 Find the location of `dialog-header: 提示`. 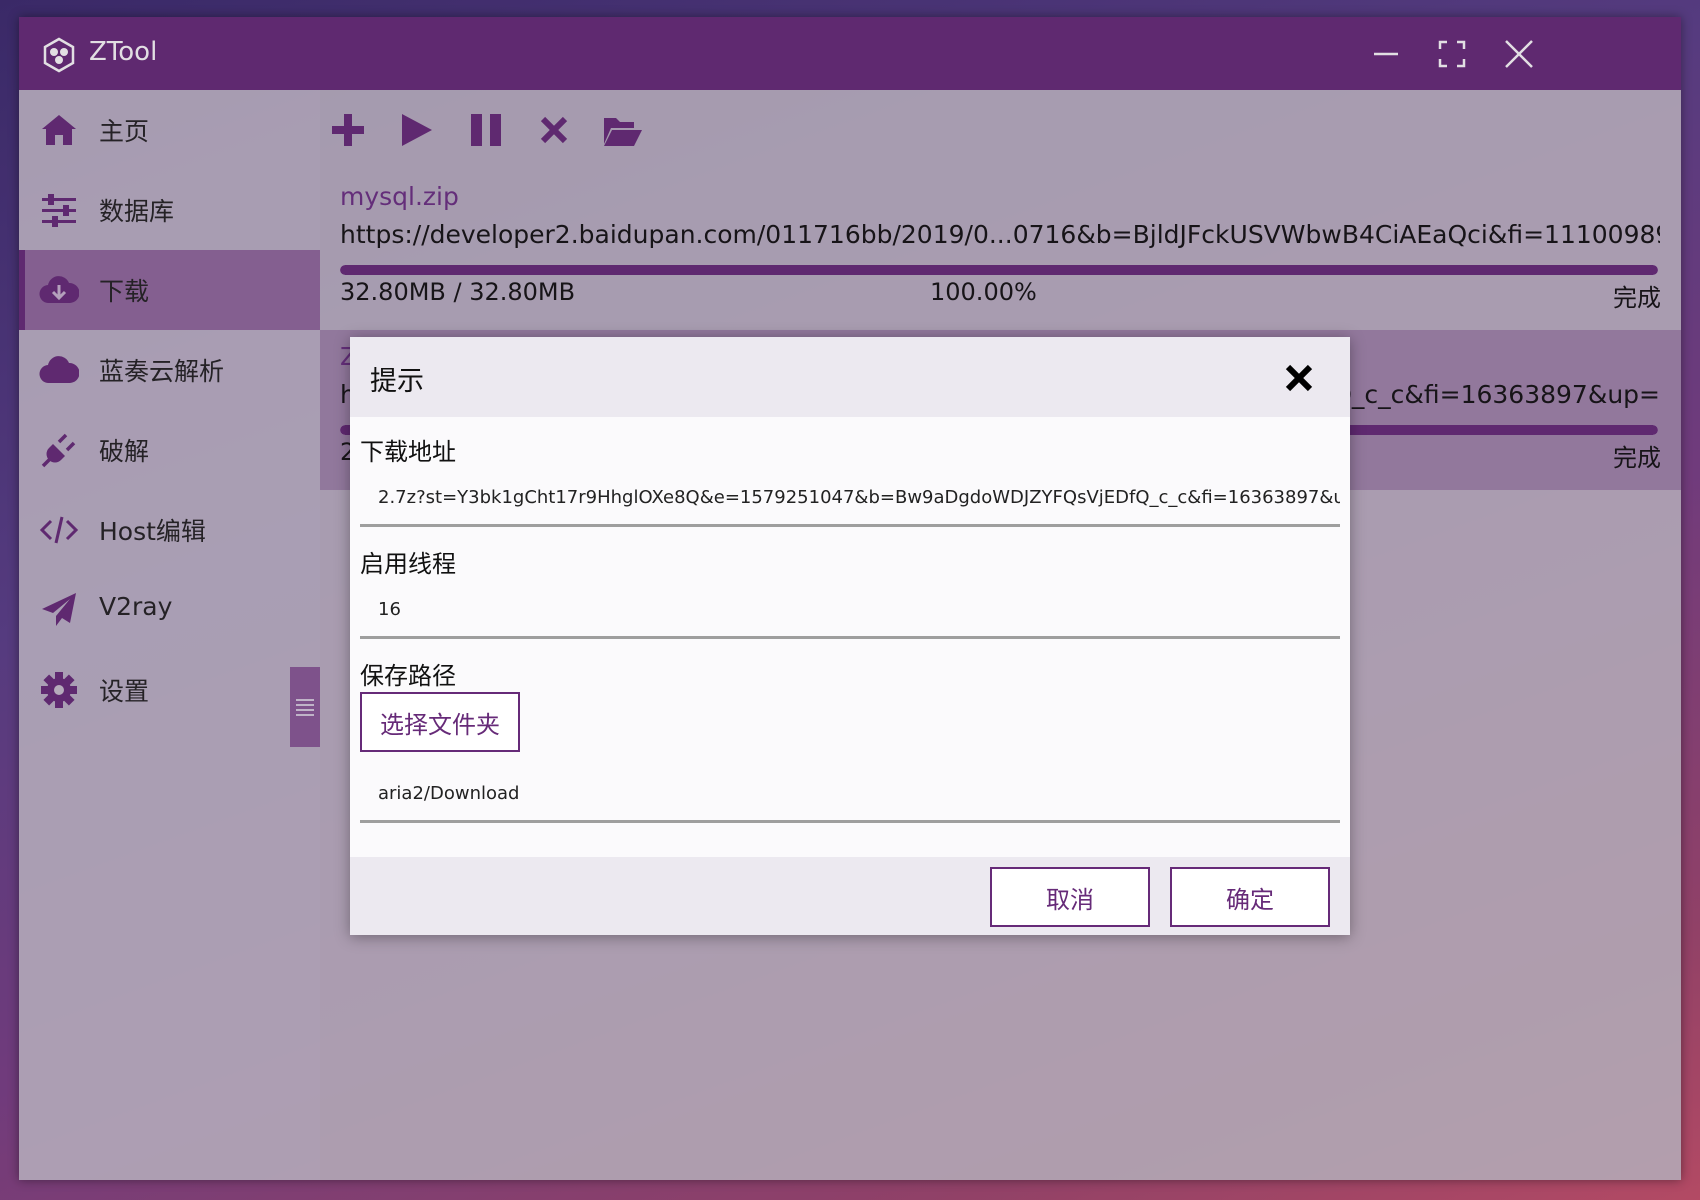

dialog-header: 提示 is located at coordinates (850, 377).